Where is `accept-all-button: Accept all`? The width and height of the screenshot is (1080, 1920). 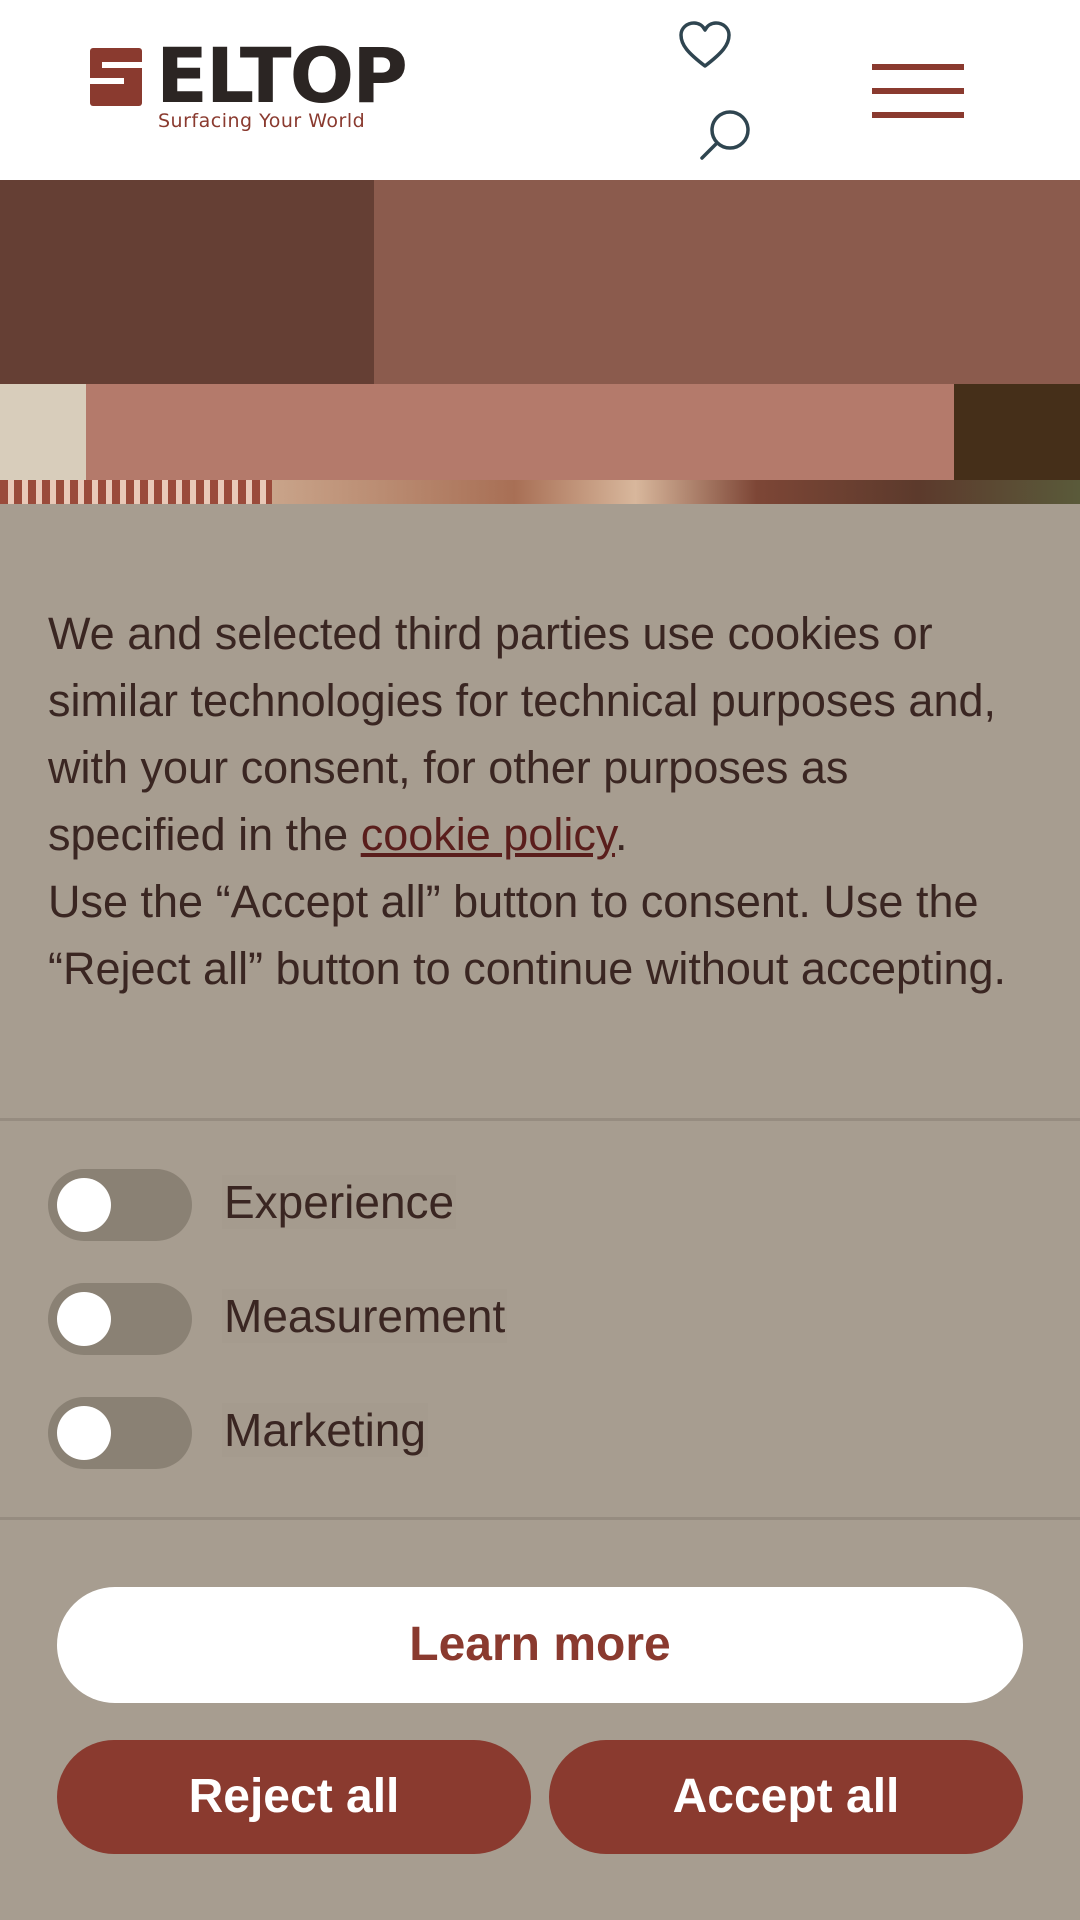
accept-all-button: Accept all is located at coordinates (786, 1797).